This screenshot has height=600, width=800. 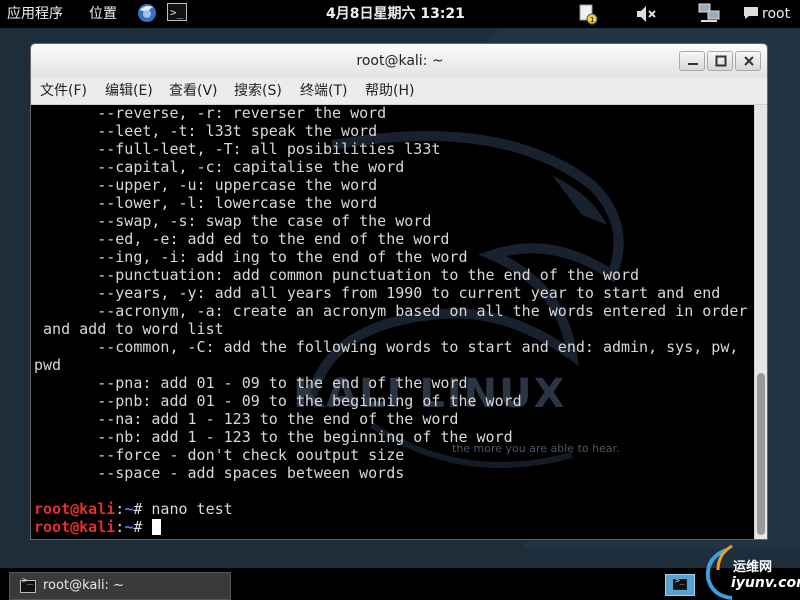 What do you see at coordinates (592, 20) in the screenshot?
I see `svg-text: 1` at bounding box center [592, 20].